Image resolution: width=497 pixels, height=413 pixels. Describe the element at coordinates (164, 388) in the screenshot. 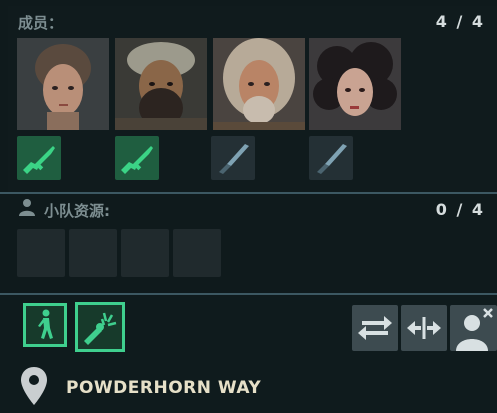

I see `location-name: POWDERHORN WAY` at that location.